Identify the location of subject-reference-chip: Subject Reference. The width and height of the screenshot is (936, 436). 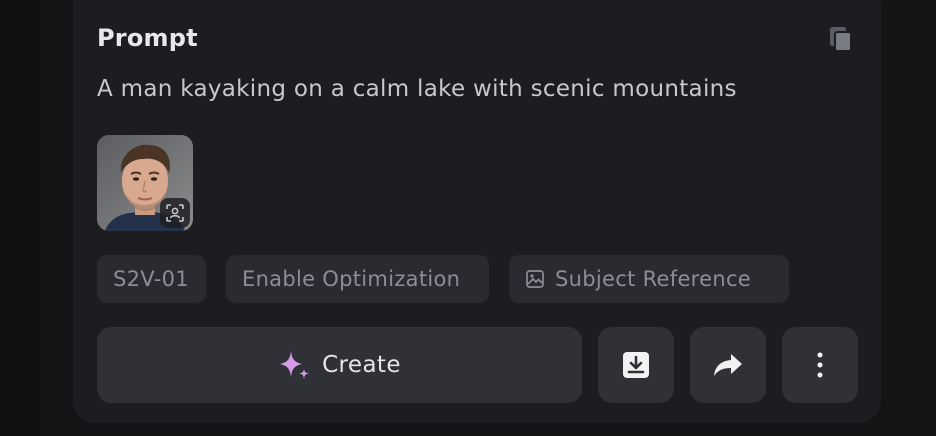
(649, 279).